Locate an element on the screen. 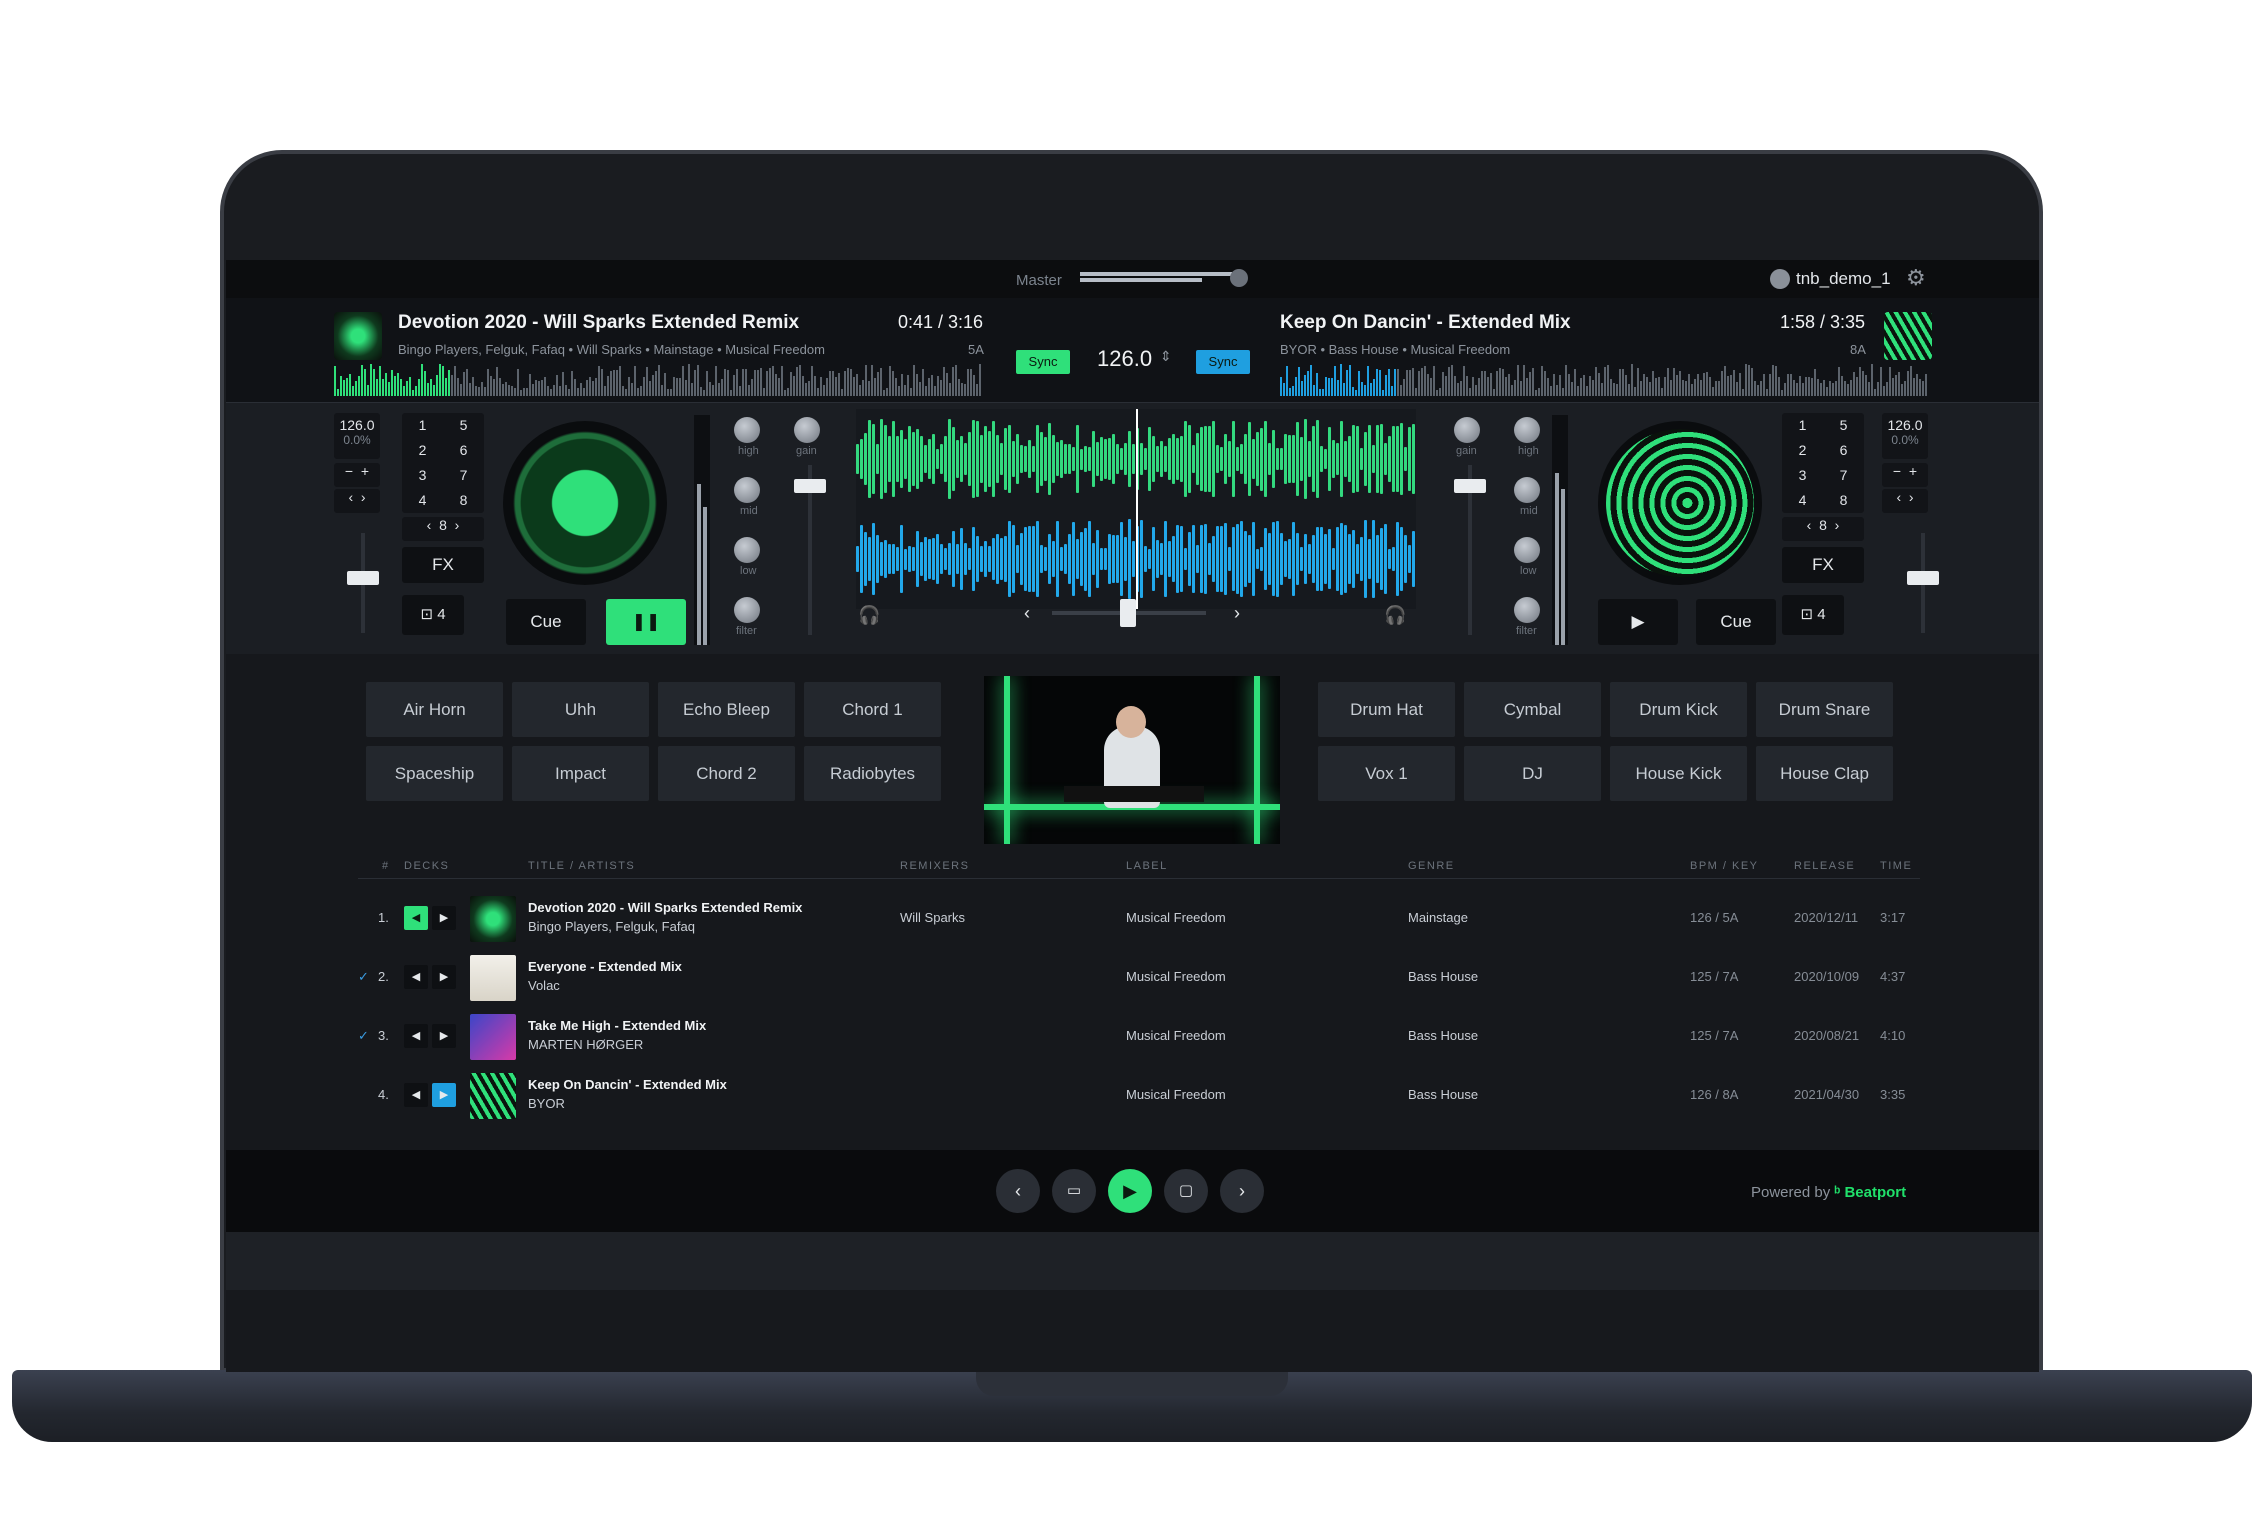  header-genre: GENRE is located at coordinates (1431, 866).